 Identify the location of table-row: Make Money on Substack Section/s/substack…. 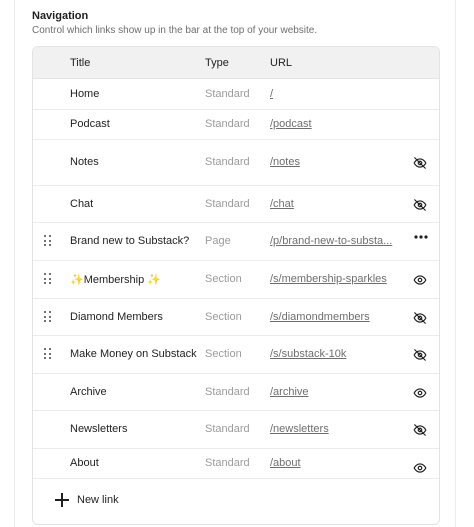
(236, 354).